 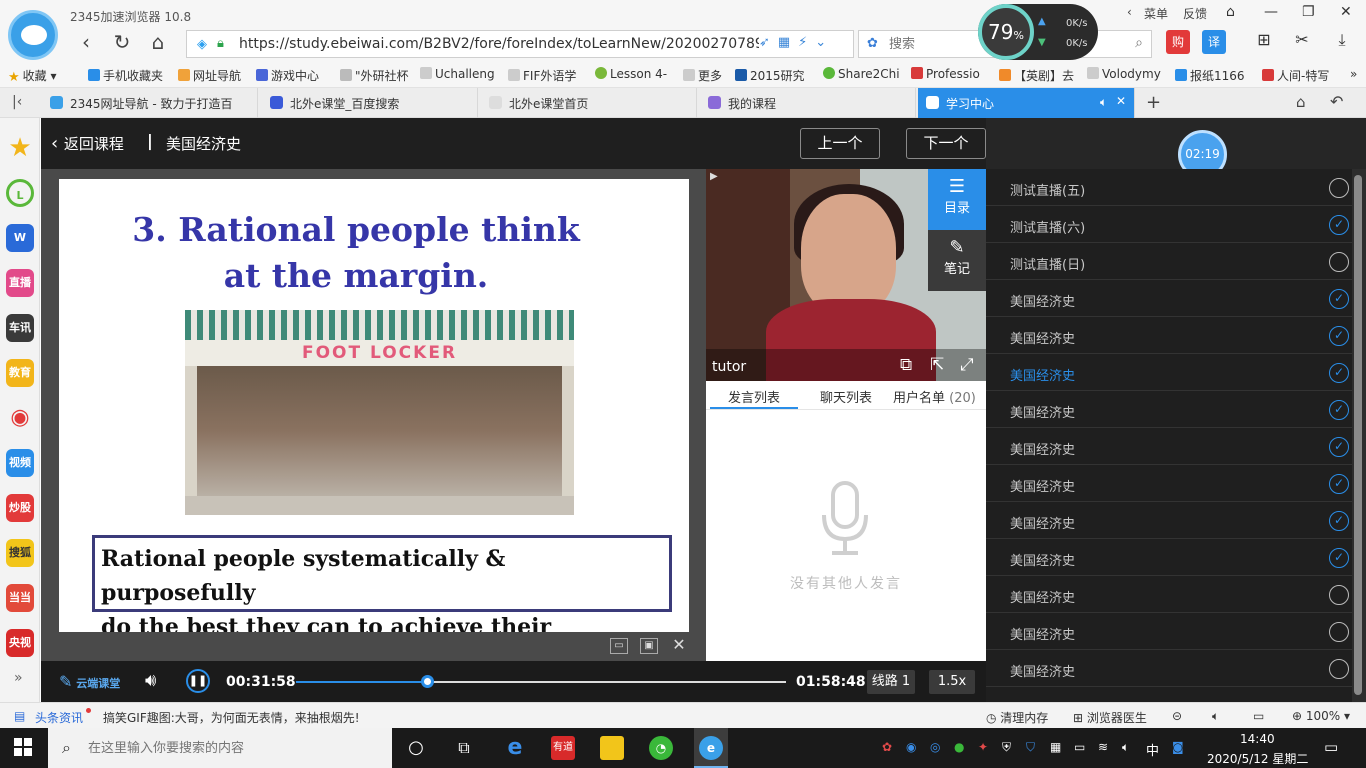 I want to click on sidebar-stocks: 炒股, so click(x=20, y=508).